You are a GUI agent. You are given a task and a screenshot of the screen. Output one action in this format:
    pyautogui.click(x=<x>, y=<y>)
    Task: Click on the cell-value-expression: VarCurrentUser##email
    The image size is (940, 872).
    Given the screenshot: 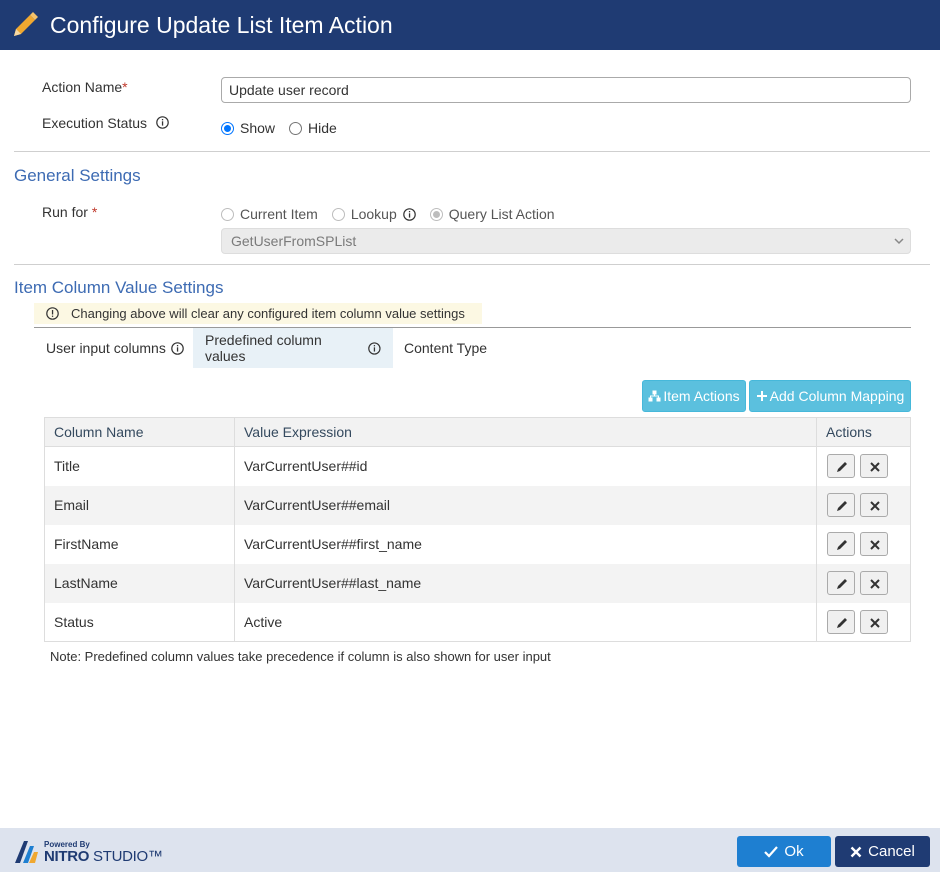 What is the action you would take?
    pyautogui.click(x=525, y=505)
    